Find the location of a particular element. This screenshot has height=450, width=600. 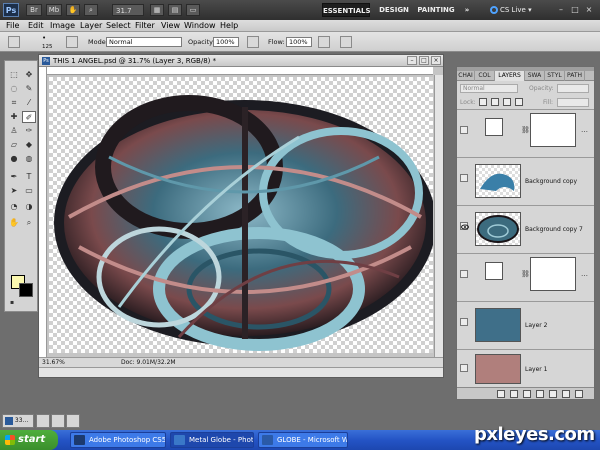

pen-tool-icon: ✒ is located at coordinates (14, 177).